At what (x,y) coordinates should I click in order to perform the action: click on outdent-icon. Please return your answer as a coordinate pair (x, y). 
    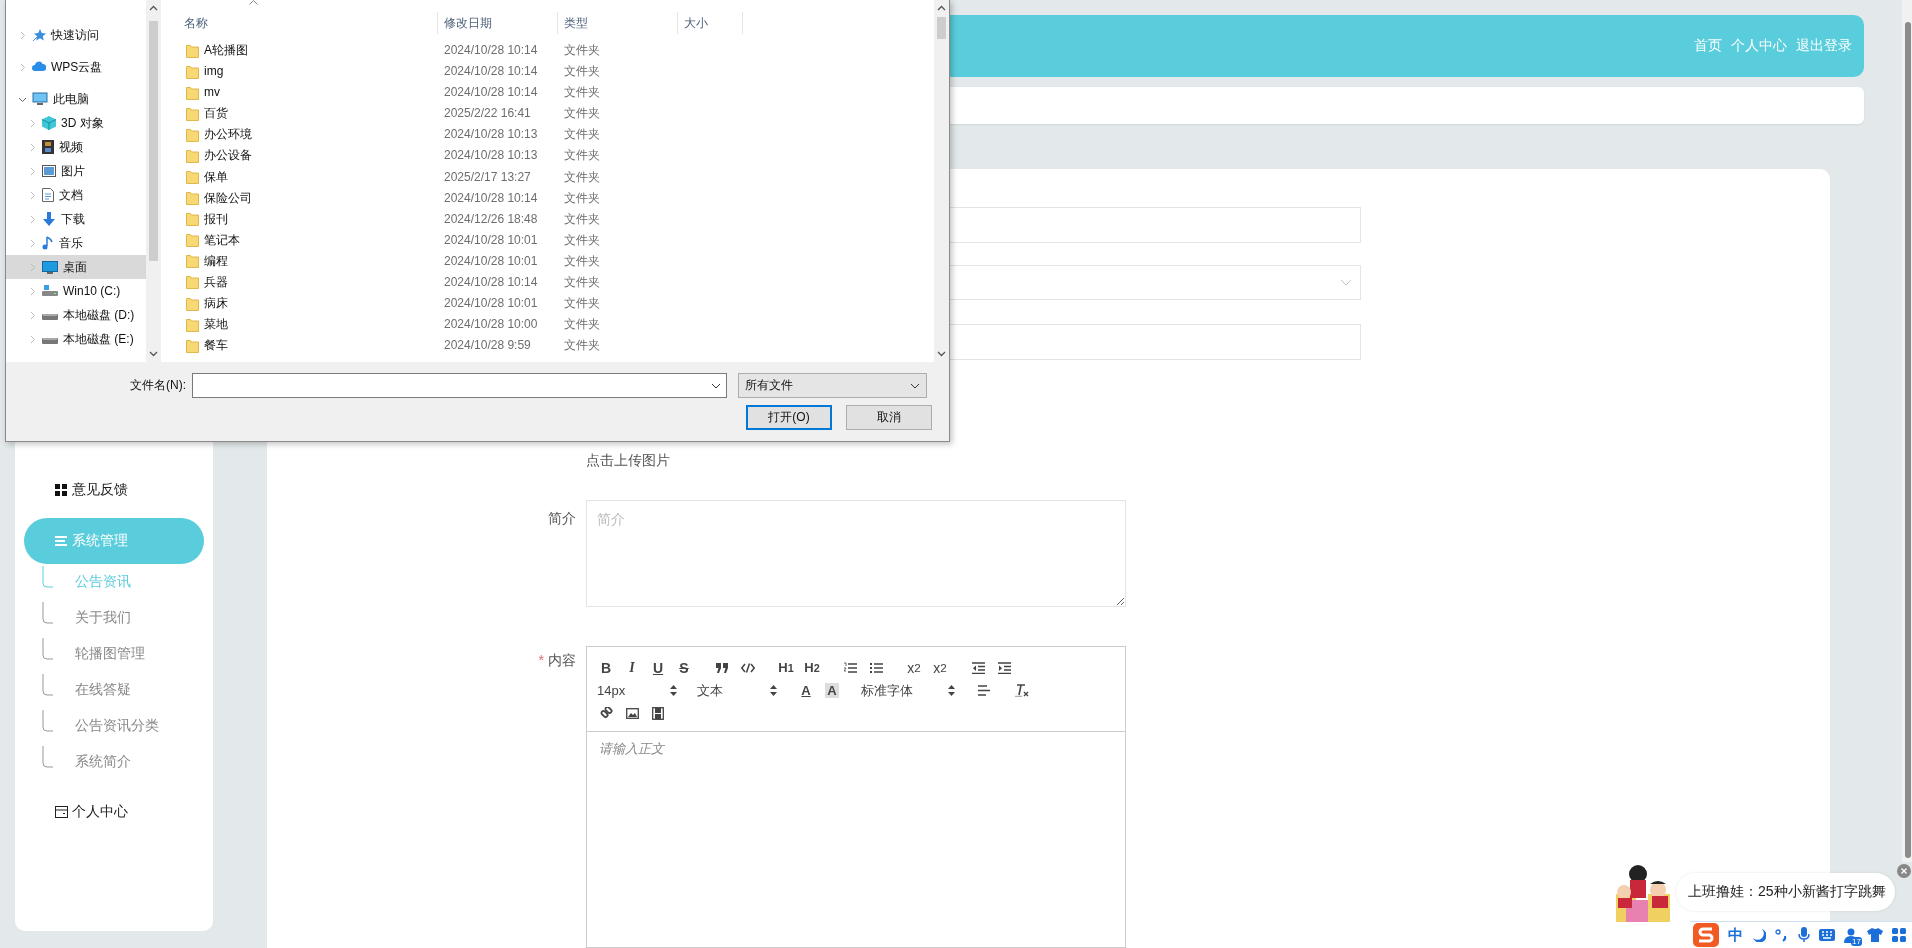
    Looking at the image, I should click on (978, 667).